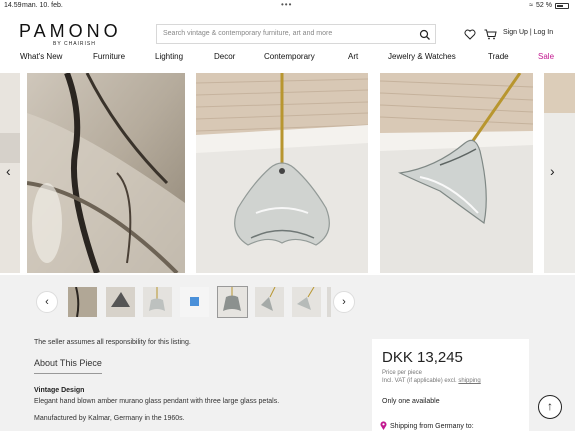 Image resolution: width=575 pixels, height=431 pixels. What do you see at coordinates (74, 44) in the screenshot?
I see `logo-subtitle: BY CHAIRISH` at bounding box center [74, 44].